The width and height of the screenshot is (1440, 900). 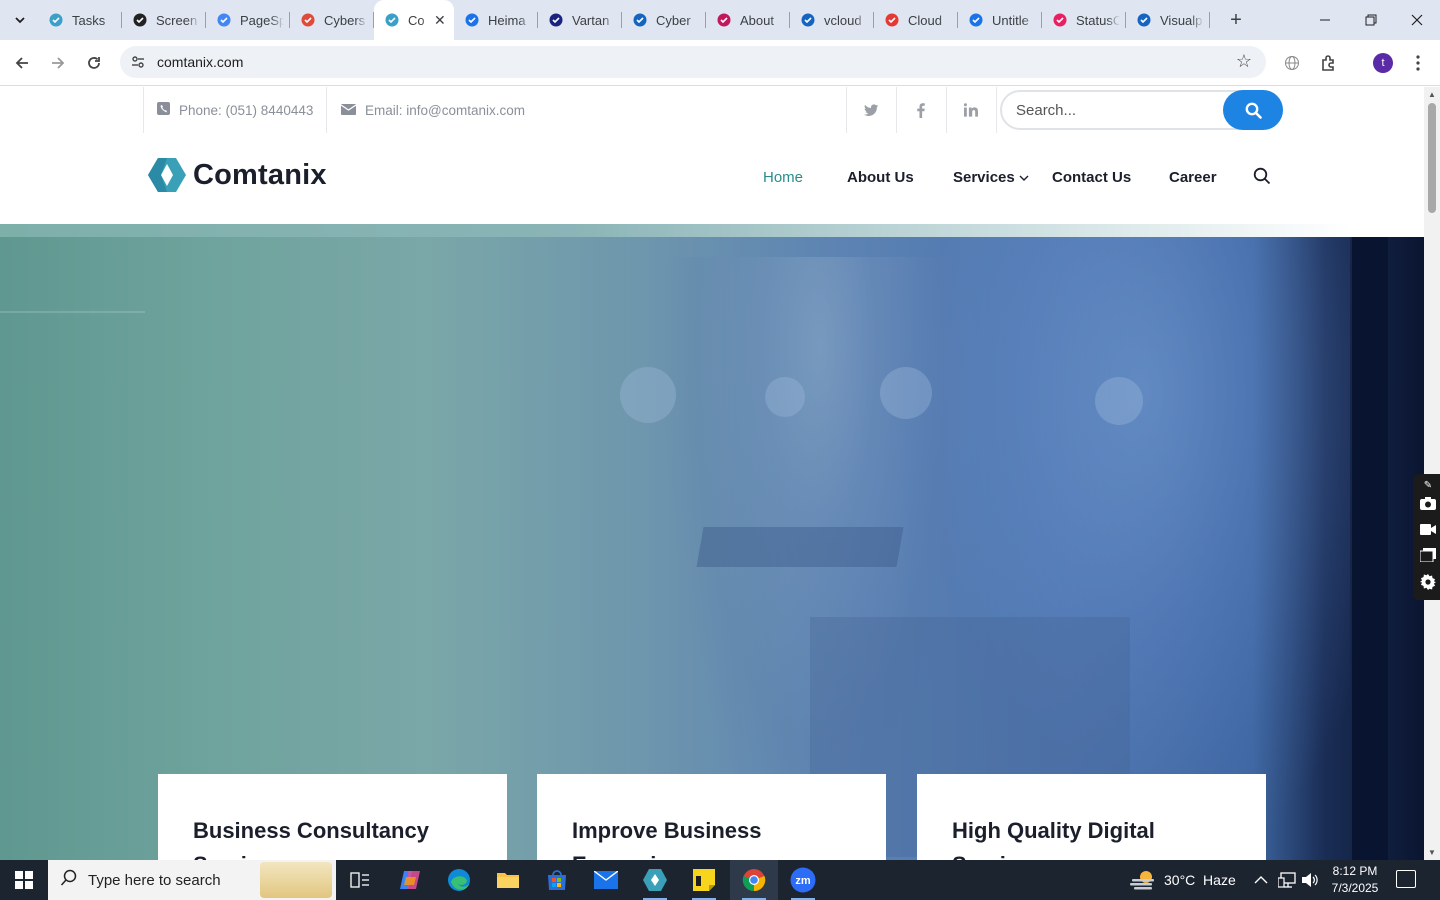 I want to click on browser-tab: PageSp, so click(x=248, y=20).